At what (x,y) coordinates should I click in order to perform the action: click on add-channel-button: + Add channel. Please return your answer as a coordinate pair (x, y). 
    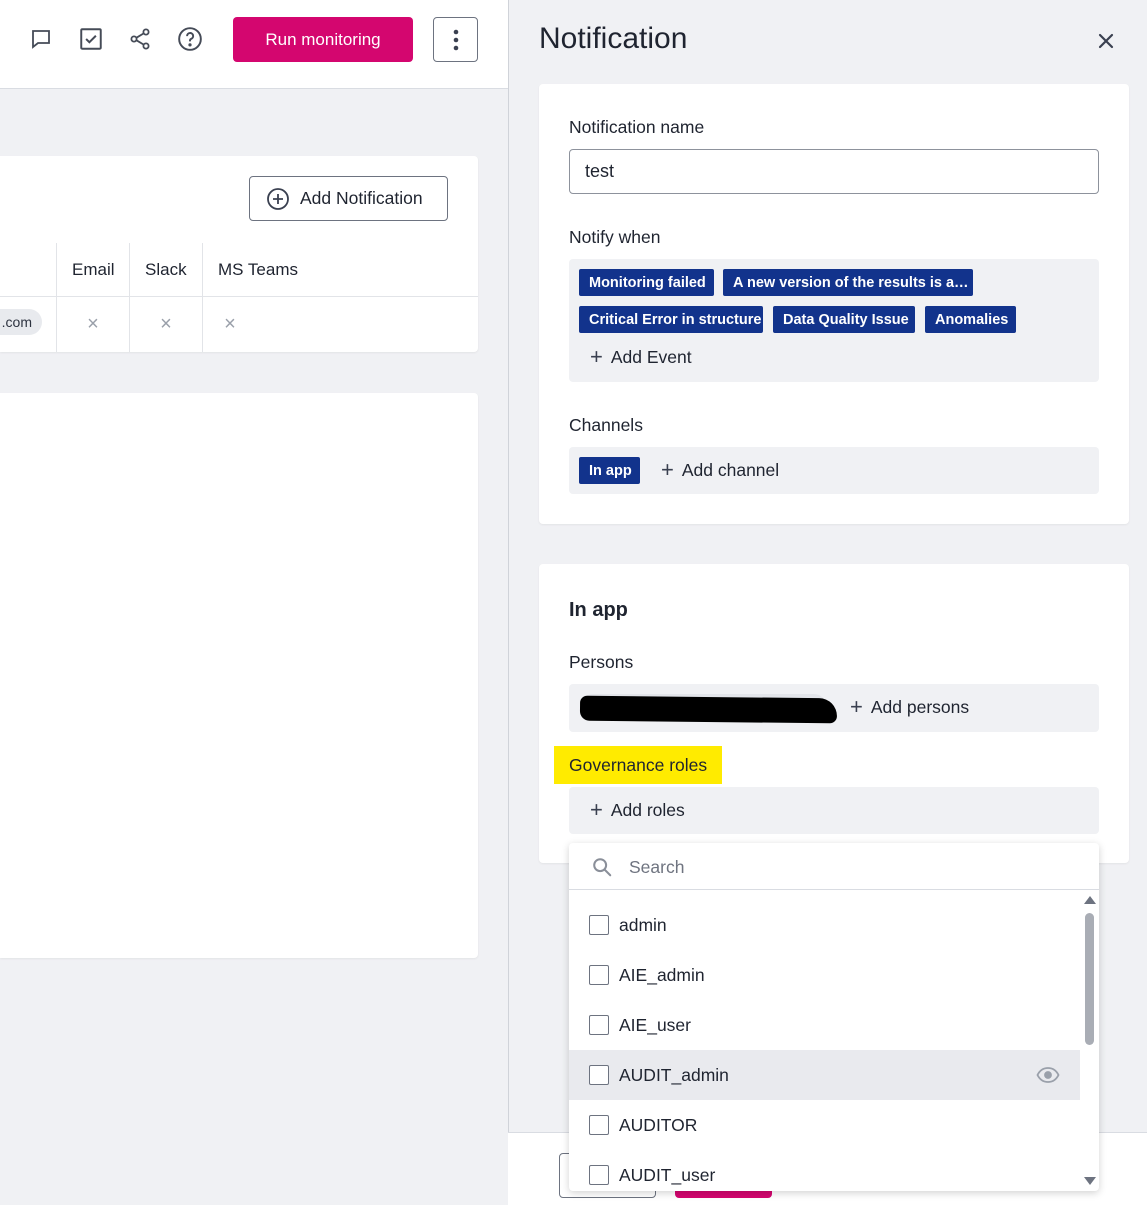
    Looking at the image, I should click on (720, 470).